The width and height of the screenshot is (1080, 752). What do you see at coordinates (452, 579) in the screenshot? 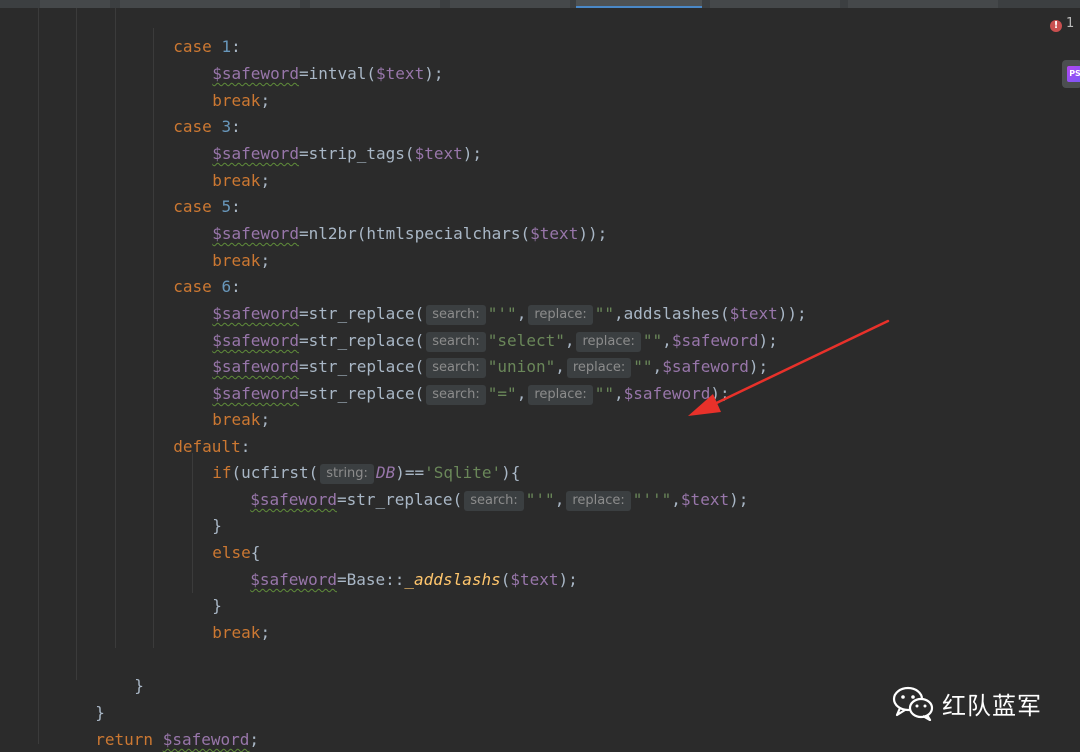
I see `static-method: _addslashs` at bounding box center [452, 579].